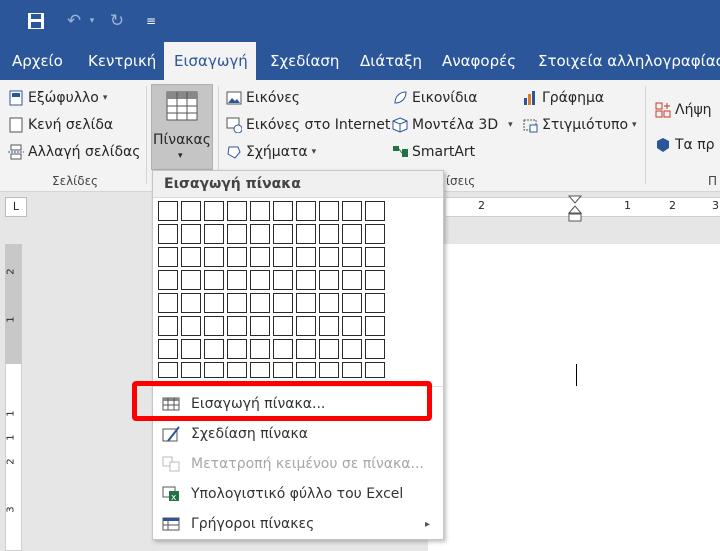 This screenshot has width=720, height=551. I want to click on online-pictures-button: Εικόνες στο Internet, so click(308, 125).